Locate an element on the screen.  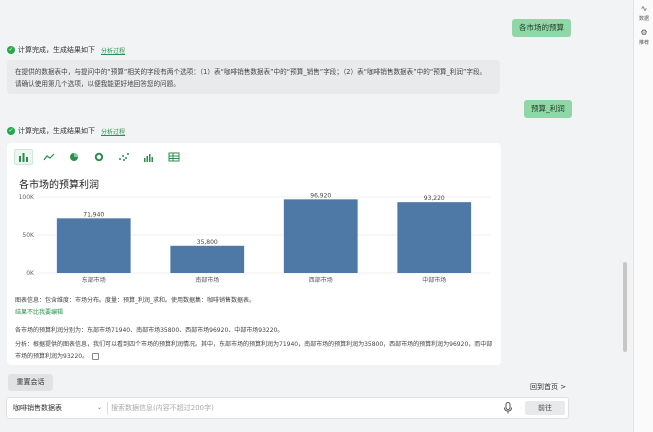
feedback-link: 结果不比我要编辑 is located at coordinates (39, 311).